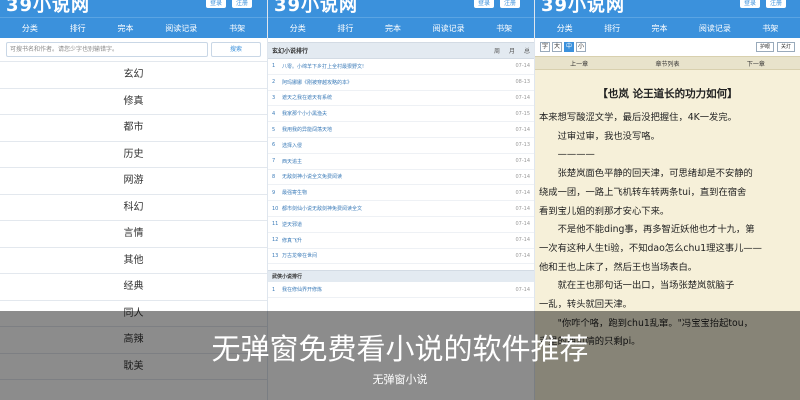 The width and height of the screenshot is (800, 400). Describe the element at coordinates (397, 161) in the screenshot. I see `book-title: 西天追主` at that location.